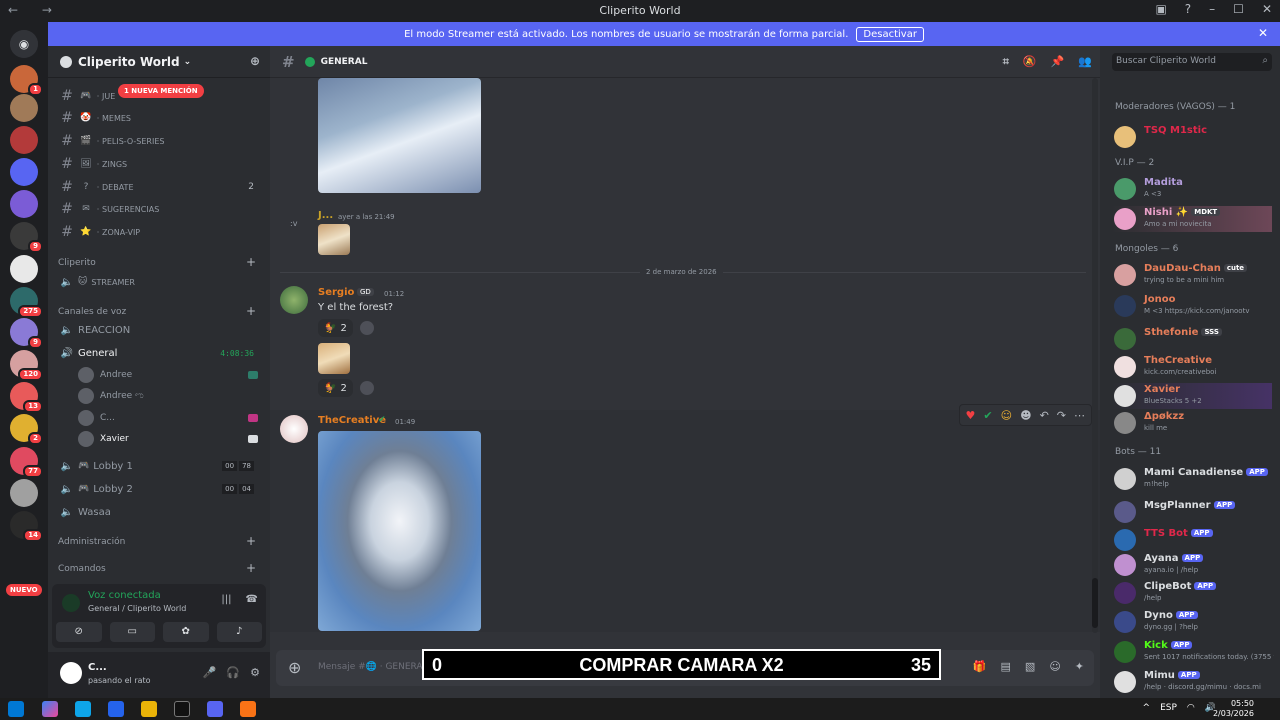  What do you see at coordinates (255, 61) in the screenshot?
I see `add-member-icon: ⊕` at bounding box center [255, 61].